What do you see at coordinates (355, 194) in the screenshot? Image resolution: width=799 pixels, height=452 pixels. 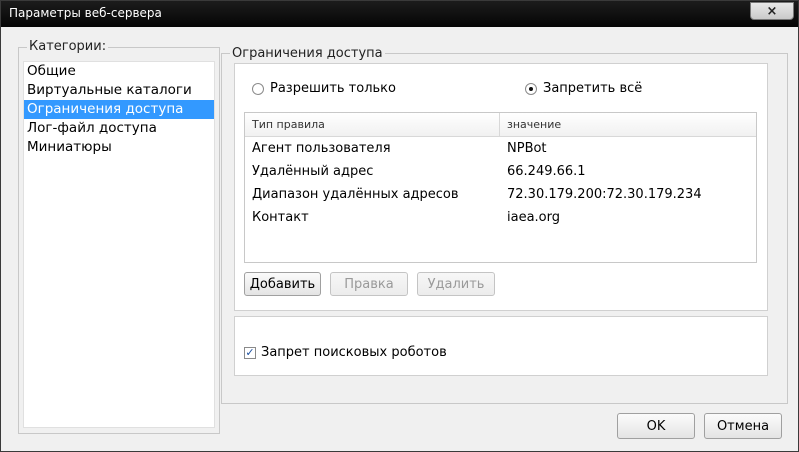 I see `rule-type-cell: Диапазон удалённых адресов` at bounding box center [355, 194].